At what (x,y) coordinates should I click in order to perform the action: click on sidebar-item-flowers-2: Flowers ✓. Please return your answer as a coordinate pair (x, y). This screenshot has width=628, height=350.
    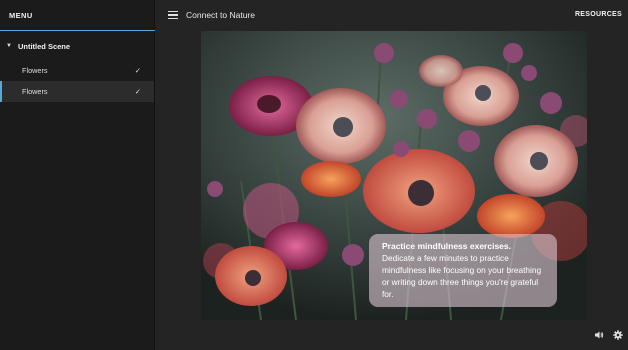
    Looking at the image, I should click on (77, 91).